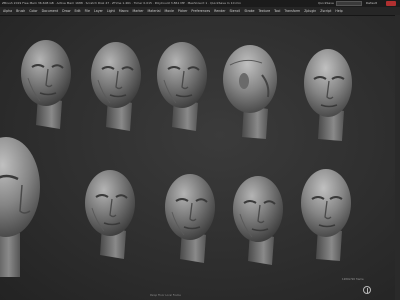 This screenshot has height=300, width=400. Describe the element at coordinates (353, 279) in the screenshot. I see `frame-label: 1280x720 frame` at that location.